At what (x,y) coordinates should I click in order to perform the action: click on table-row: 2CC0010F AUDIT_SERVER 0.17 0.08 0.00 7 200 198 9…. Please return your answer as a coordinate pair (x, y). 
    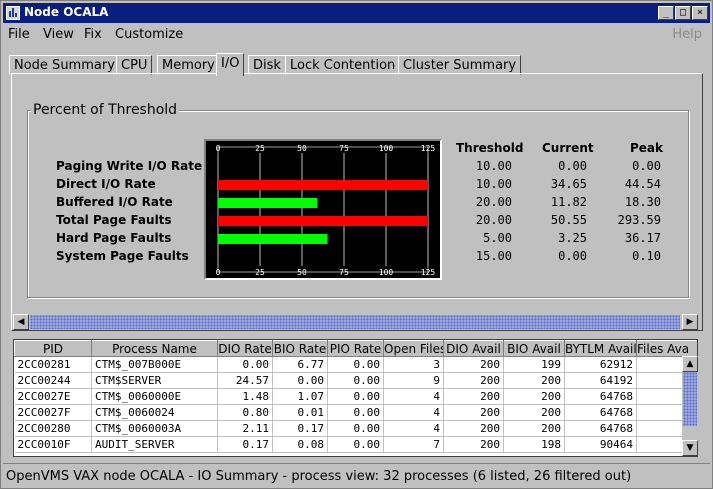
    Looking at the image, I should click on (355, 444).